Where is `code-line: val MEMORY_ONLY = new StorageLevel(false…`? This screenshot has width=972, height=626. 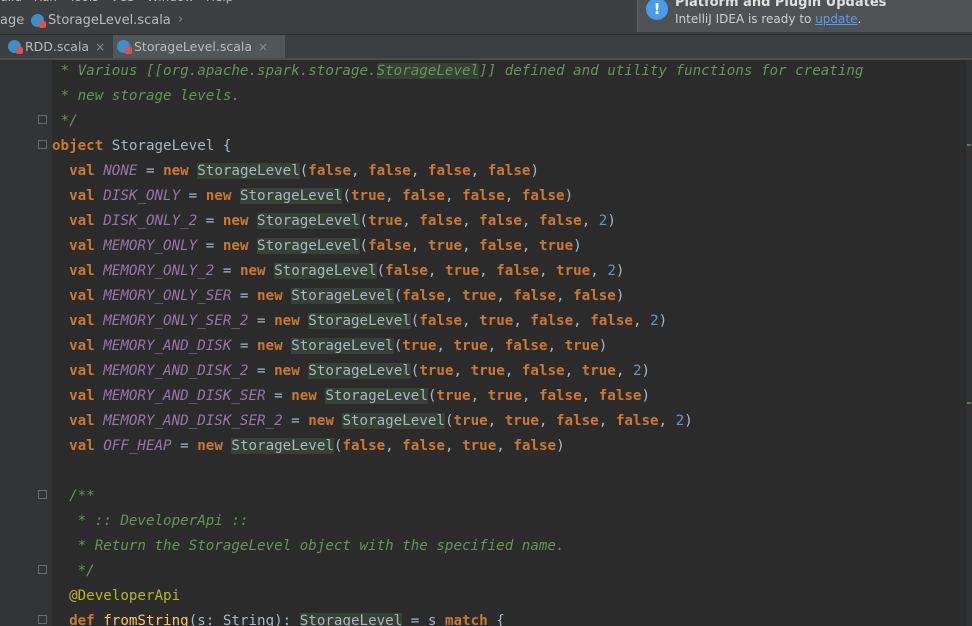
code-line: val MEMORY_ONLY = new StorageLevel(false… is located at coordinates (317, 246).